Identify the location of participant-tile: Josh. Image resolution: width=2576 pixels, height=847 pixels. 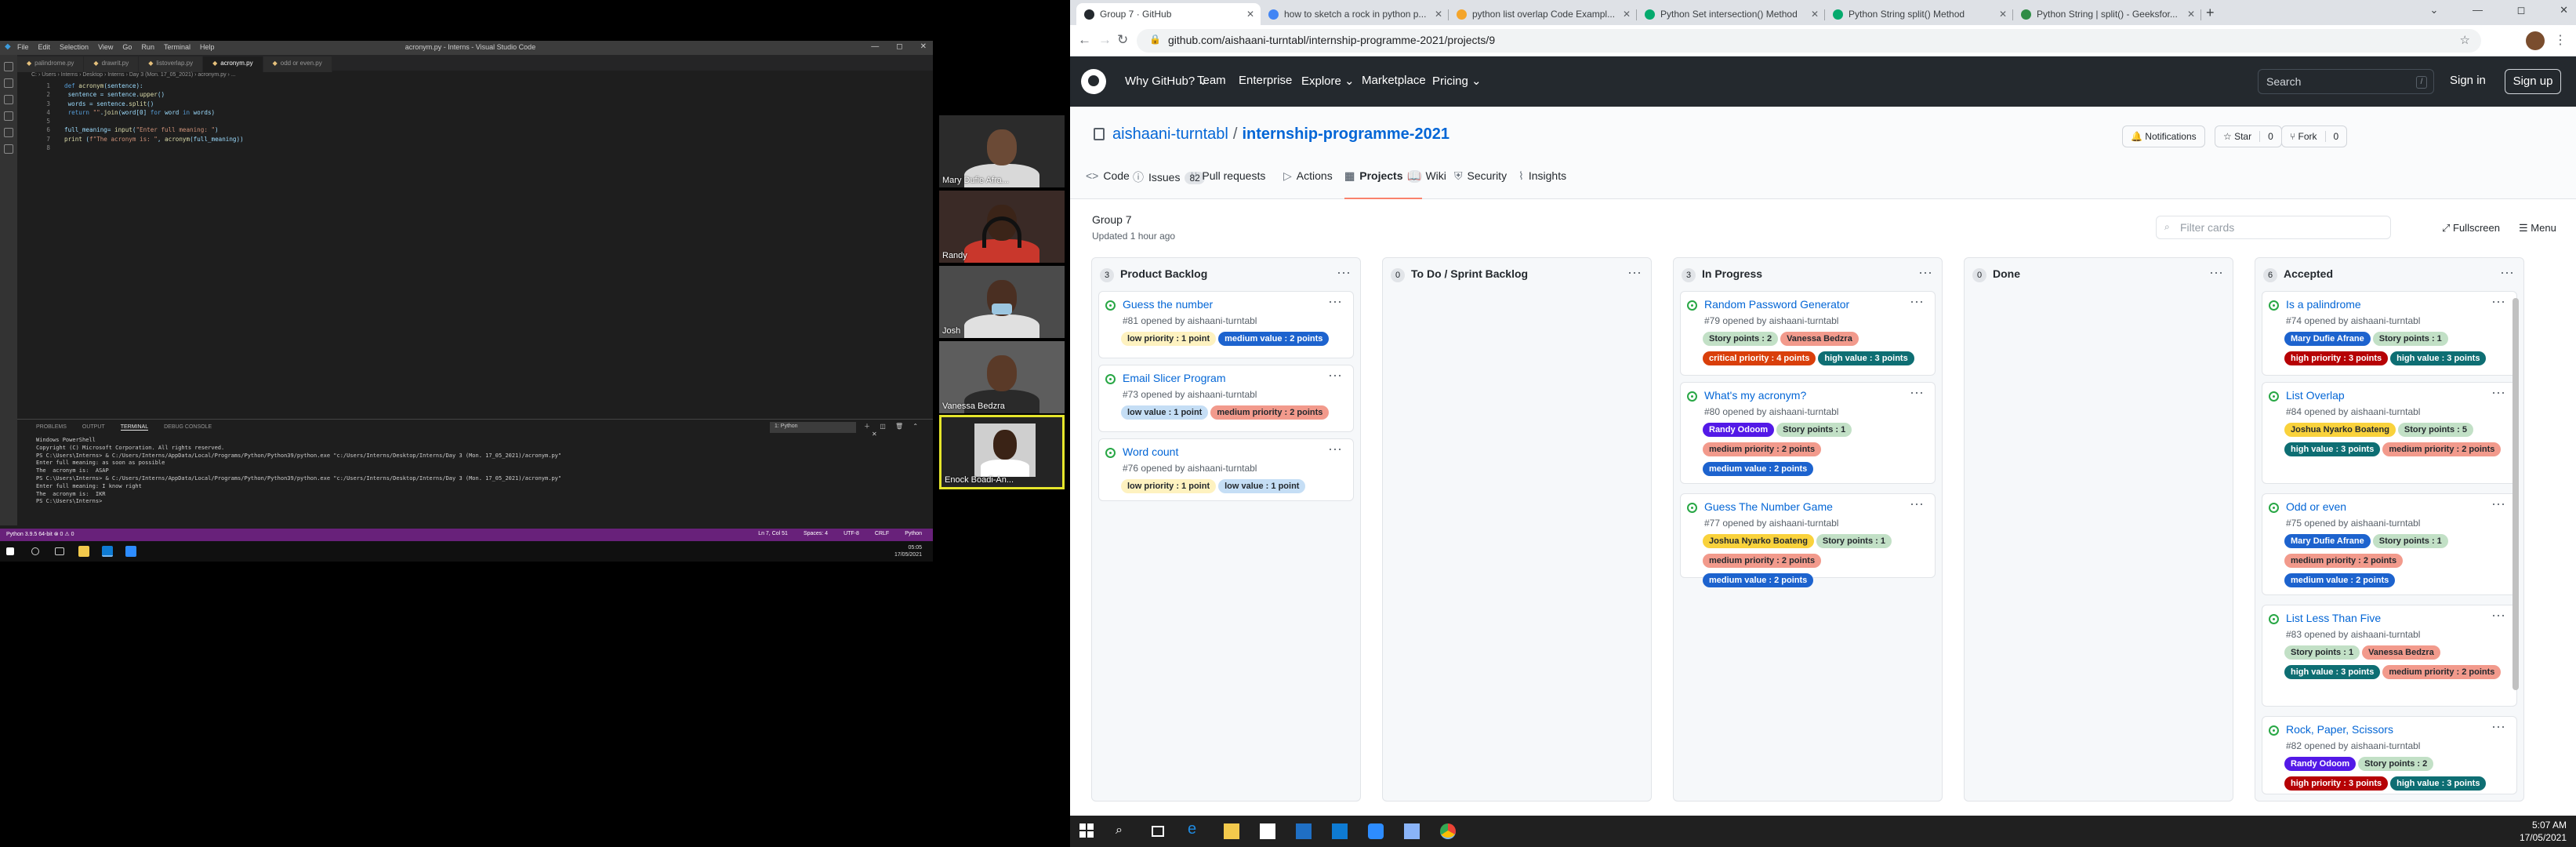
(1002, 302).